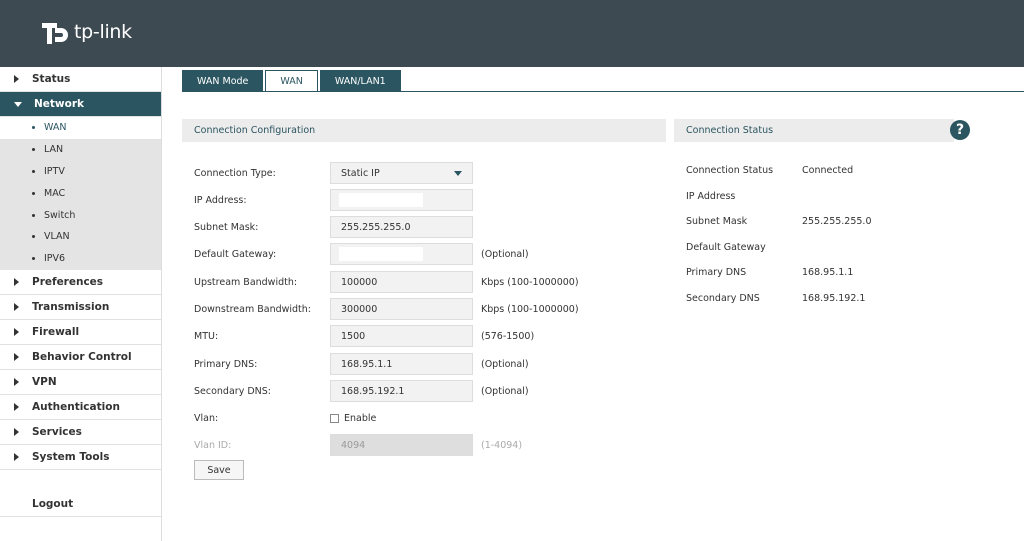 This screenshot has width=1024, height=541. What do you see at coordinates (530, 282) in the screenshot?
I see `upstream-bandwidth-hint: Kbps (100-1000000)` at bounding box center [530, 282].